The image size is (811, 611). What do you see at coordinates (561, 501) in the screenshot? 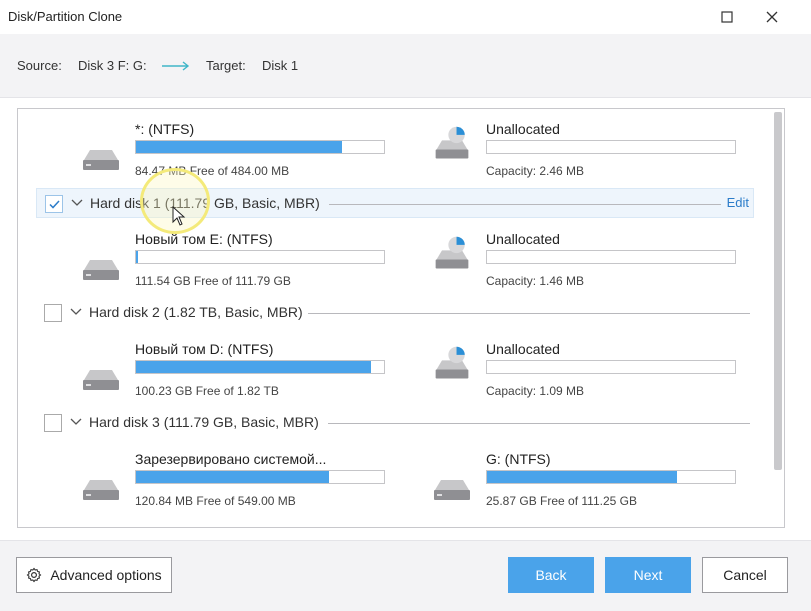
I see `partition-info: 25.87 GB Free of 111.25 GB` at bounding box center [561, 501].